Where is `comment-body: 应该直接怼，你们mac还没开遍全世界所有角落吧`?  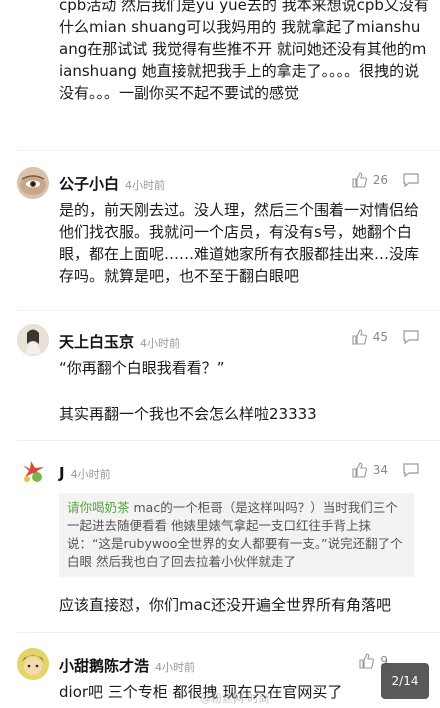 comment-body: 应该直接怼，你们mac还没开遍全世界所有角落吧 is located at coordinates (225, 605).